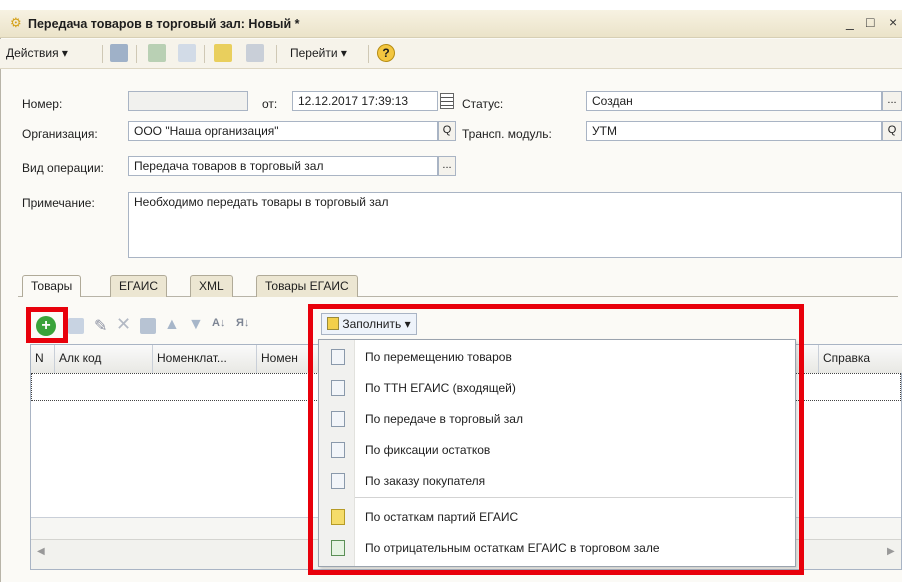 The image size is (902, 582). I want to click on number-label: Номер:, so click(42, 104).